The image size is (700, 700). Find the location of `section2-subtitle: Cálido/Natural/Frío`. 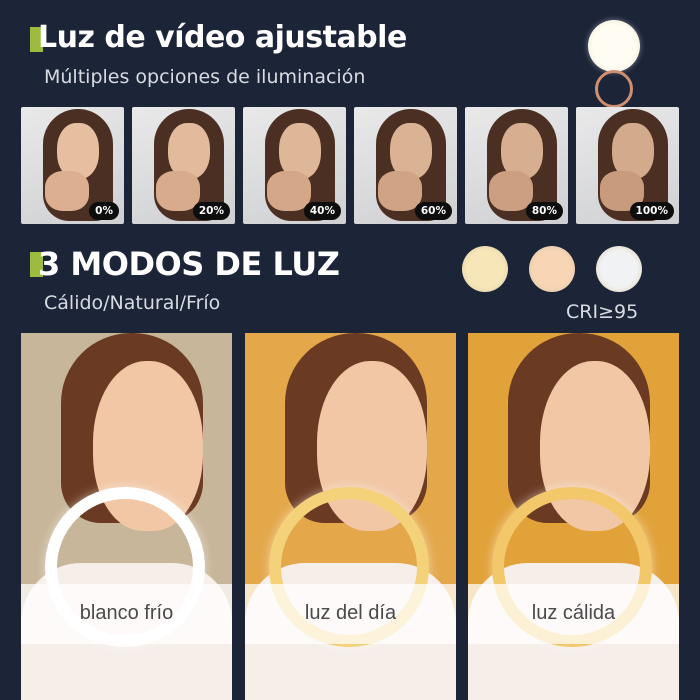

section2-subtitle: Cálido/Natural/Frío is located at coordinates (132, 303).